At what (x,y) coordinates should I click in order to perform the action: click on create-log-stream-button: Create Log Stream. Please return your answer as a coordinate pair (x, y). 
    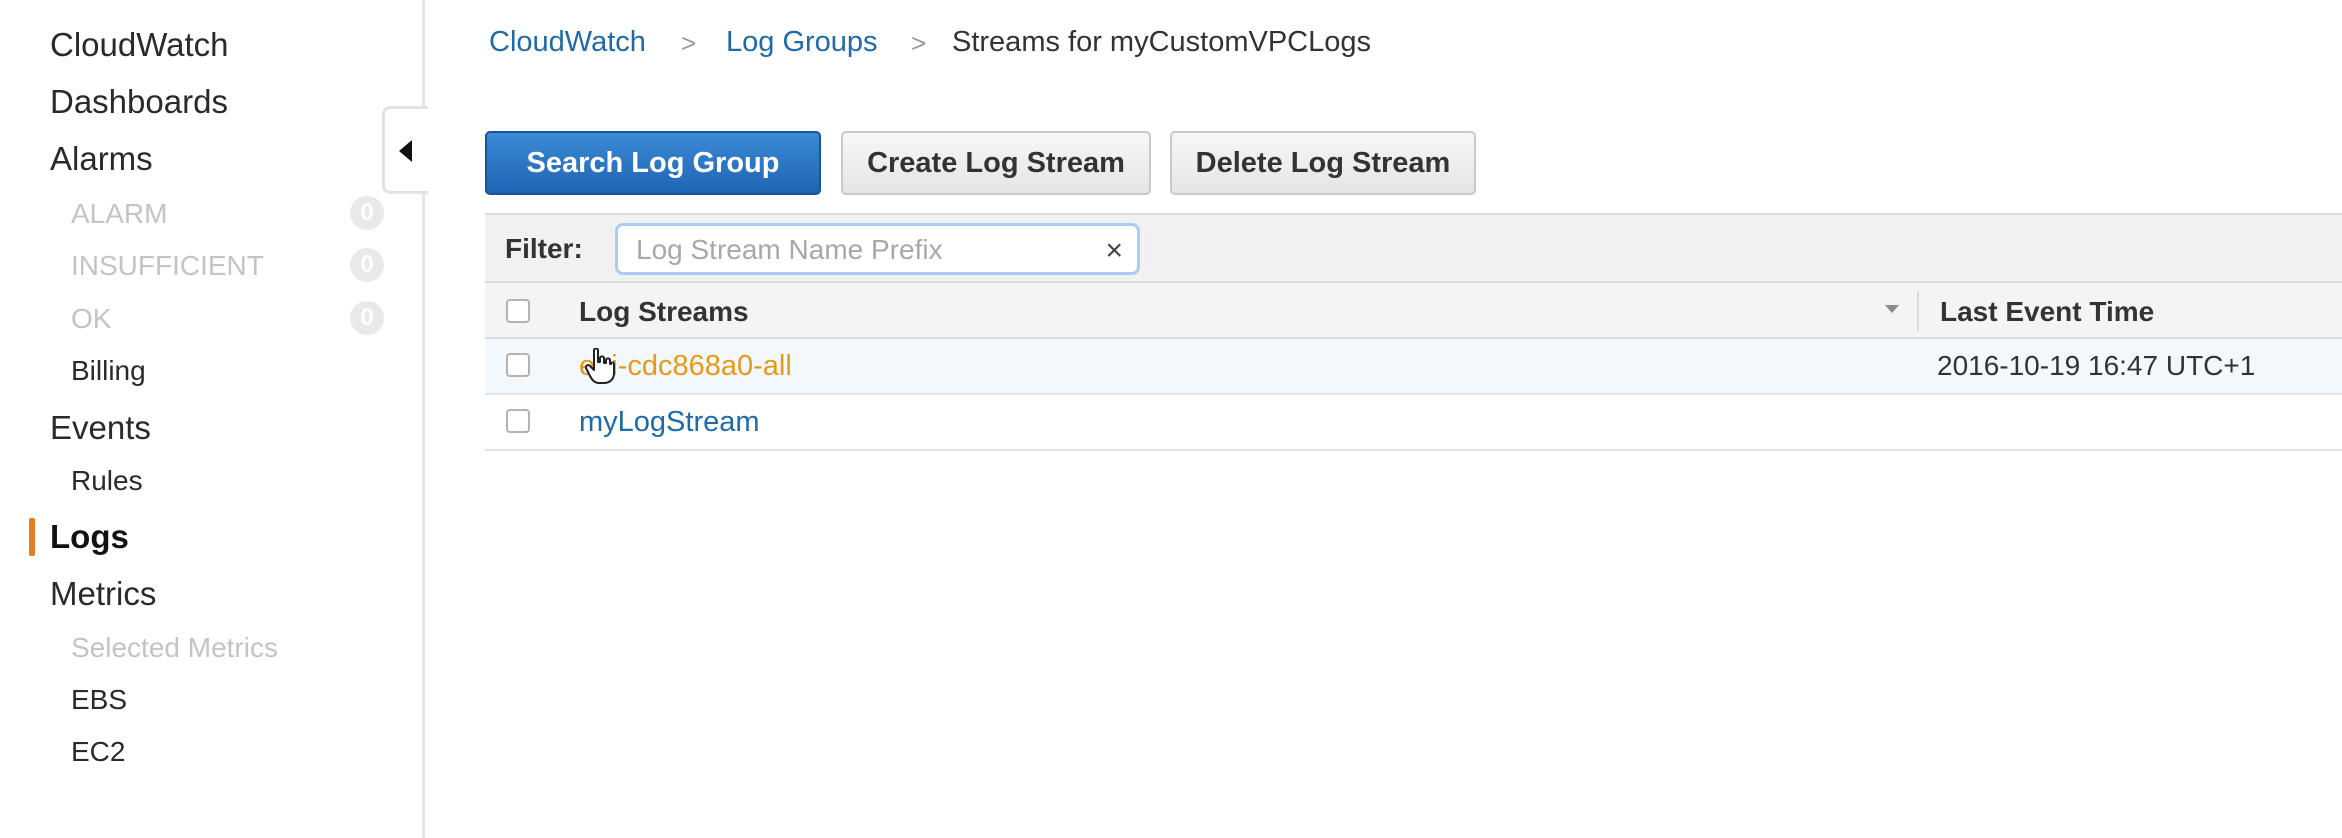
    Looking at the image, I should click on (996, 163).